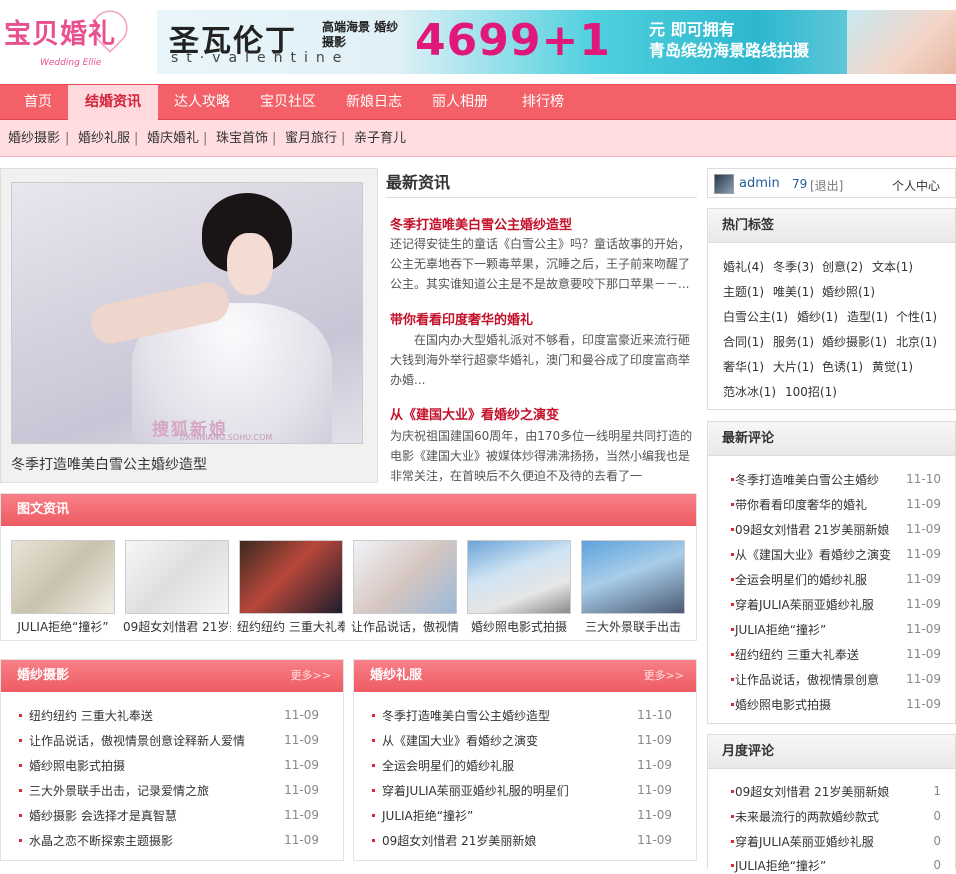 The width and height of the screenshot is (956, 874). I want to click on monthly-comment-count: 1, so click(937, 791).